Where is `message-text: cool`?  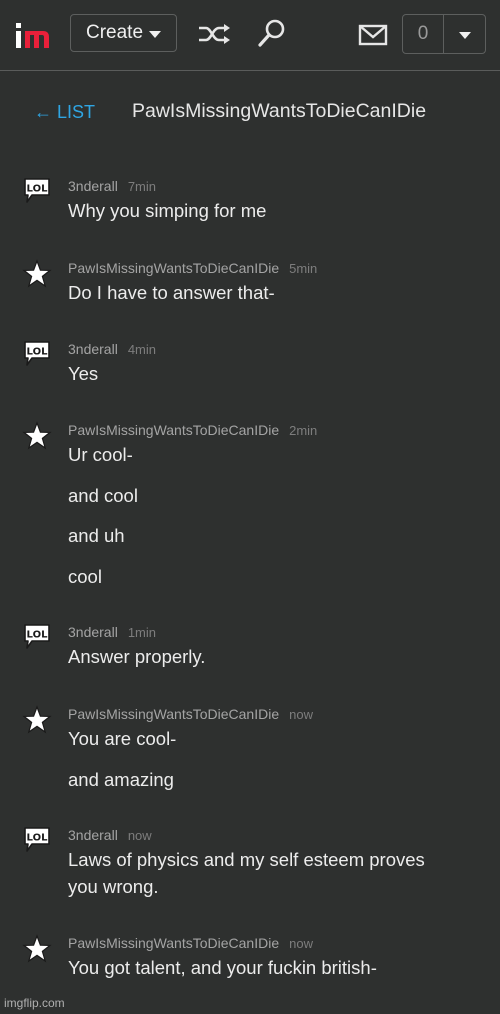 message-text: cool is located at coordinates (85, 576).